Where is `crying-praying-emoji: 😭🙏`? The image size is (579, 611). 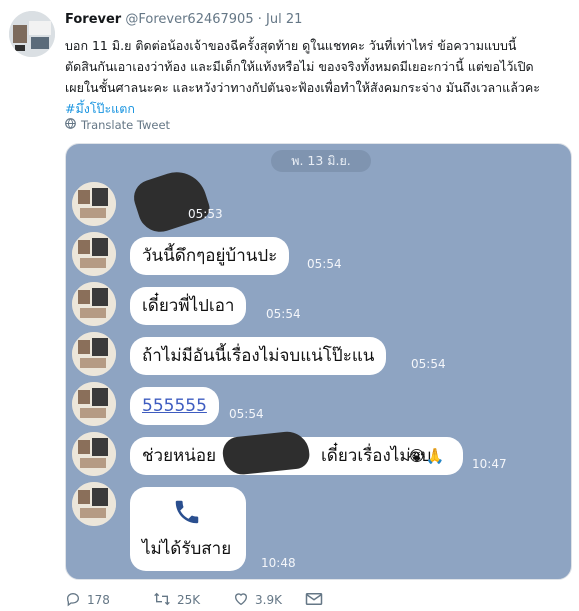 crying-praying-emoji: 😭🙏 is located at coordinates (426, 456).